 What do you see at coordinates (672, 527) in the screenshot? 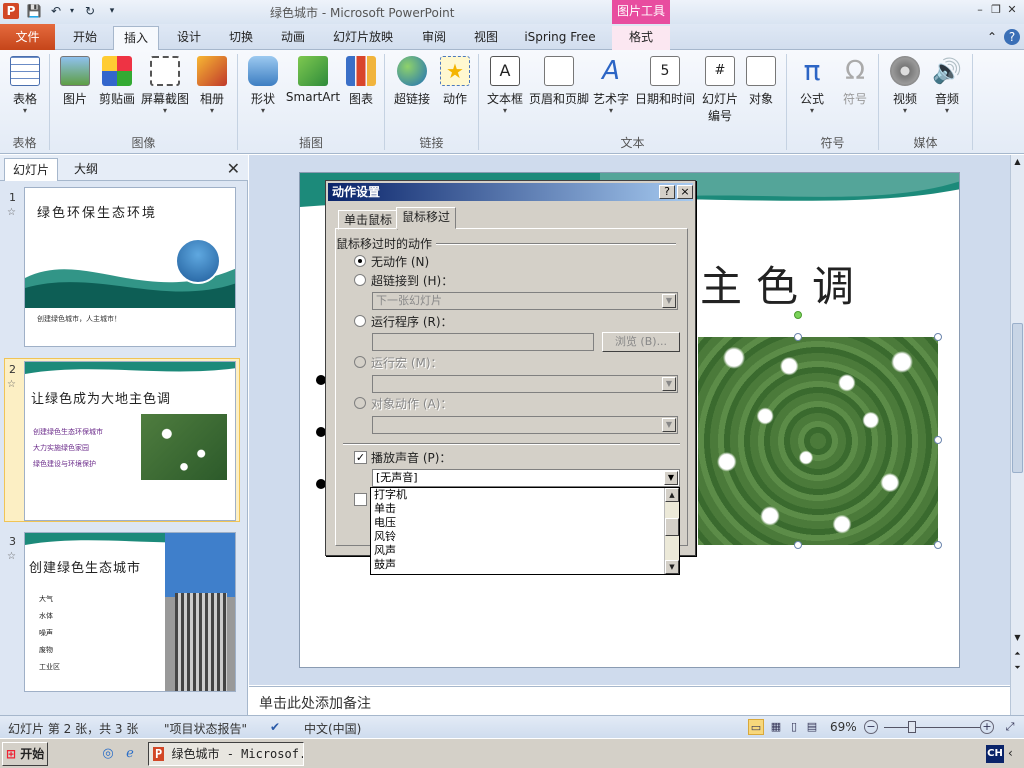
I see `list-scrollbar-thumb` at bounding box center [672, 527].